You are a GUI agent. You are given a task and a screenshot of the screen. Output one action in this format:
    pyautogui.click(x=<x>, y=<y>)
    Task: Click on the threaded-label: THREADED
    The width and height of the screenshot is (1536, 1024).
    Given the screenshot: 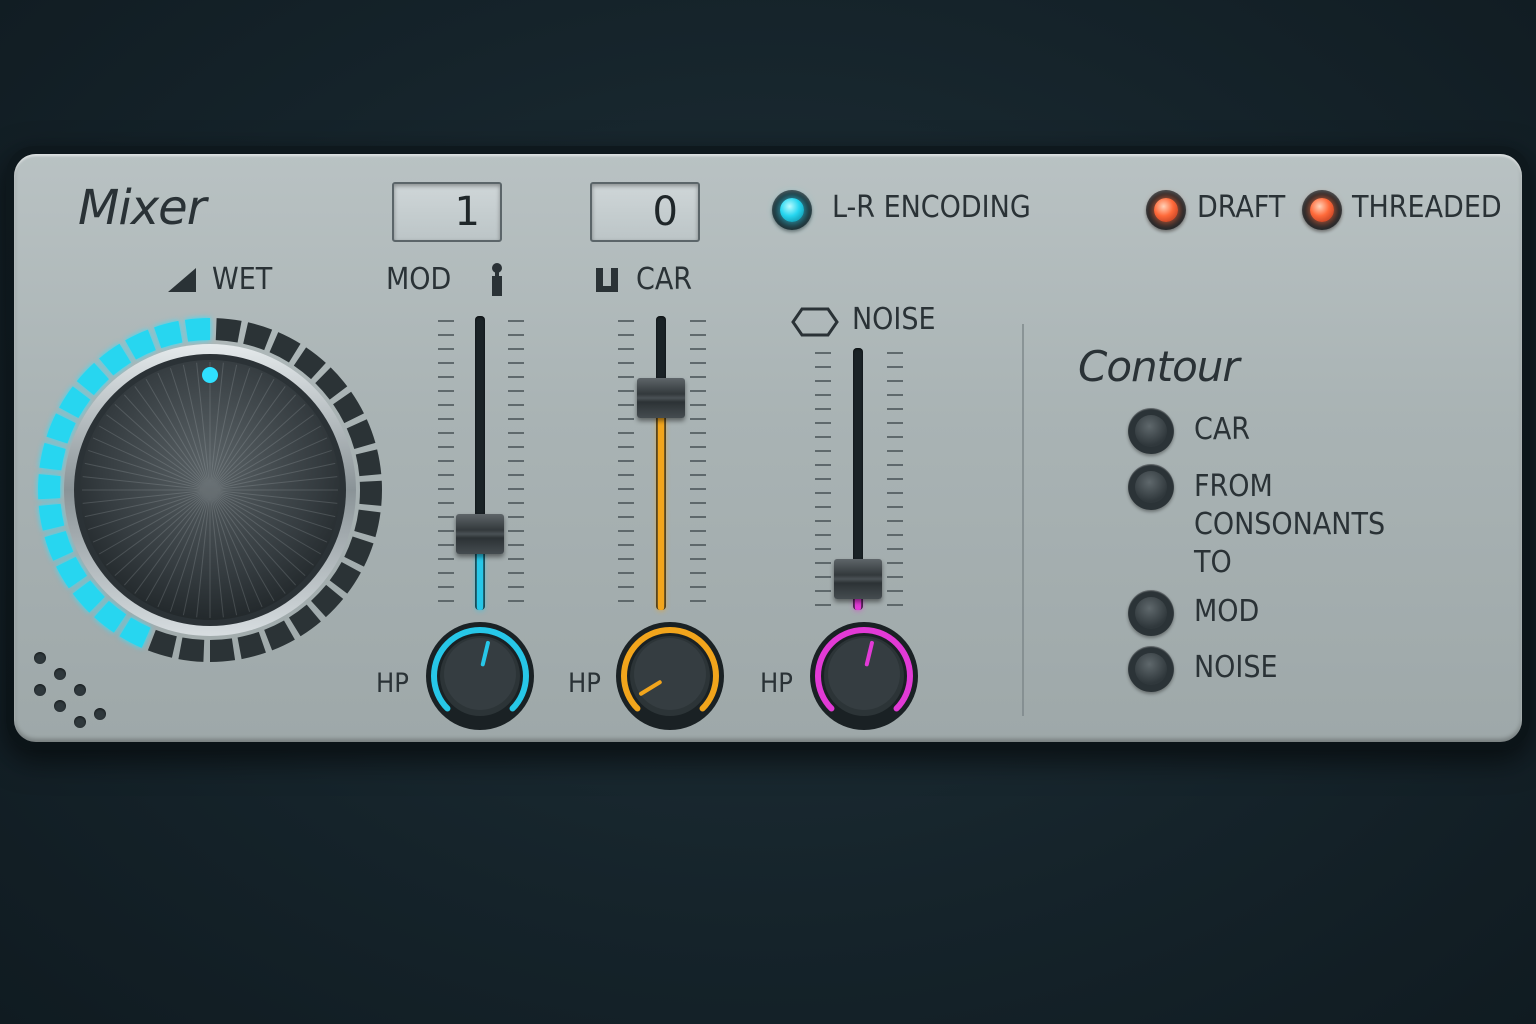 What is the action you would take?
    pyautogui.click(x=1427, y=207)
    